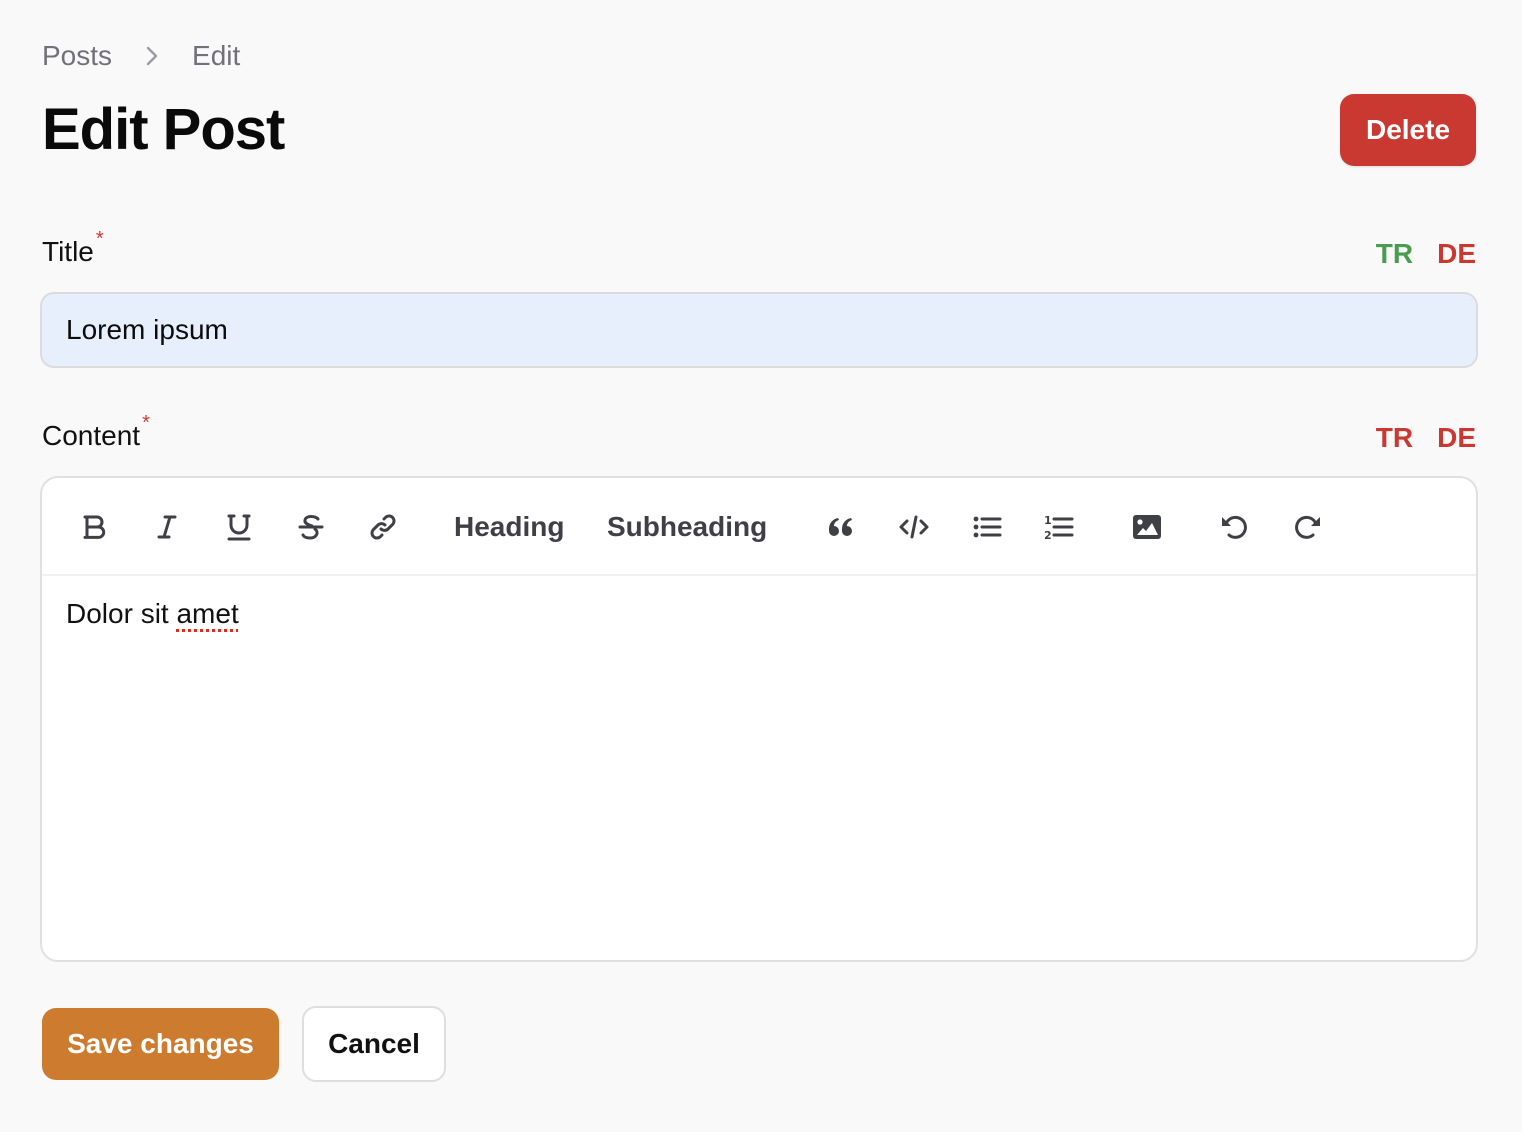 The height and width of the screenshot is (1132, 1522). I want to click on title-language-switcher: TR DE, so click(1426, 254).